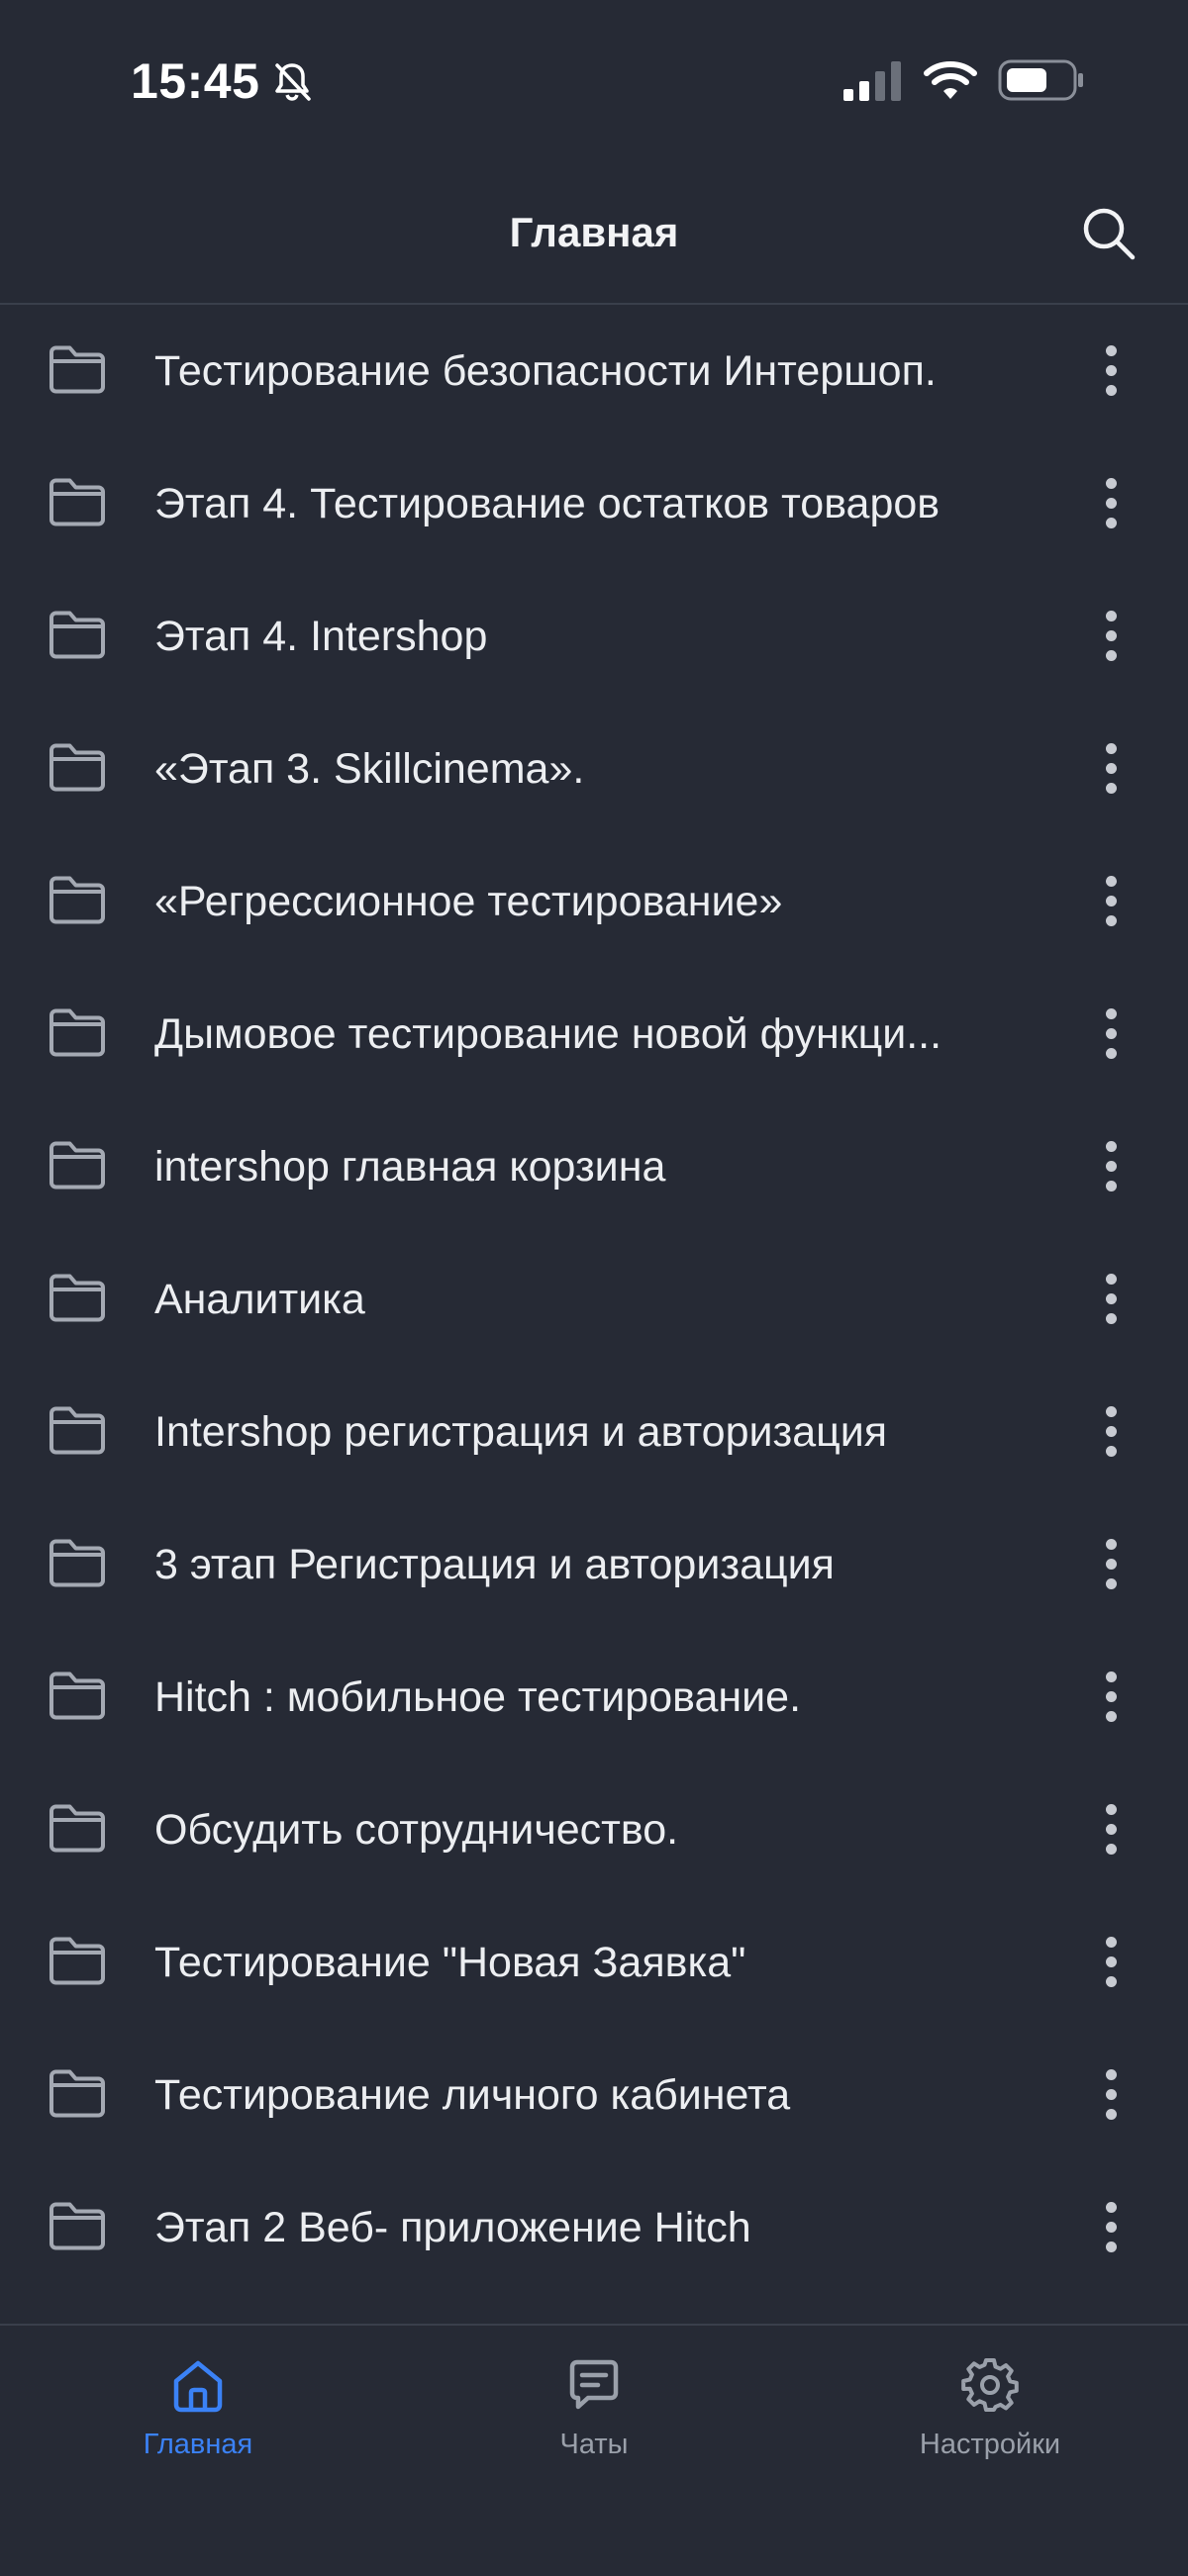  Describe the element at coordinates (547, 503) in the screenshot. I see `folder-name: Этап 4. Тестирование остатков товаров` at that location.